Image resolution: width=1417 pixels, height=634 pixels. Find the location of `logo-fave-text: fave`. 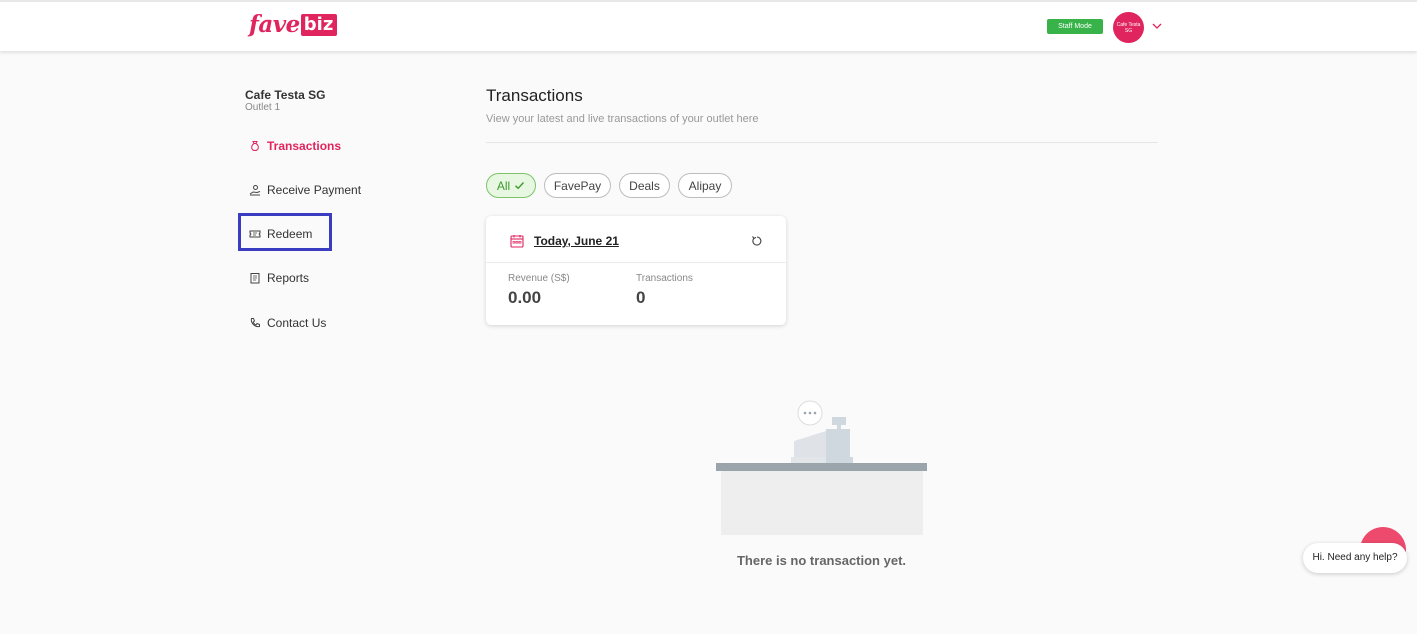

logo-fave-text: fave is located at coordinates (274, 24).